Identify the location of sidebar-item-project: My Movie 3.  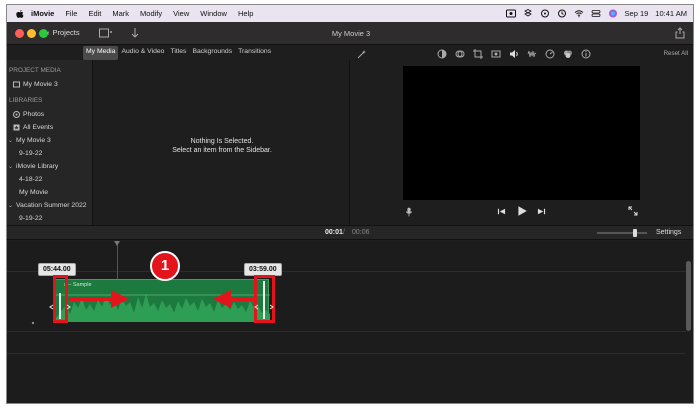
(35, 84).